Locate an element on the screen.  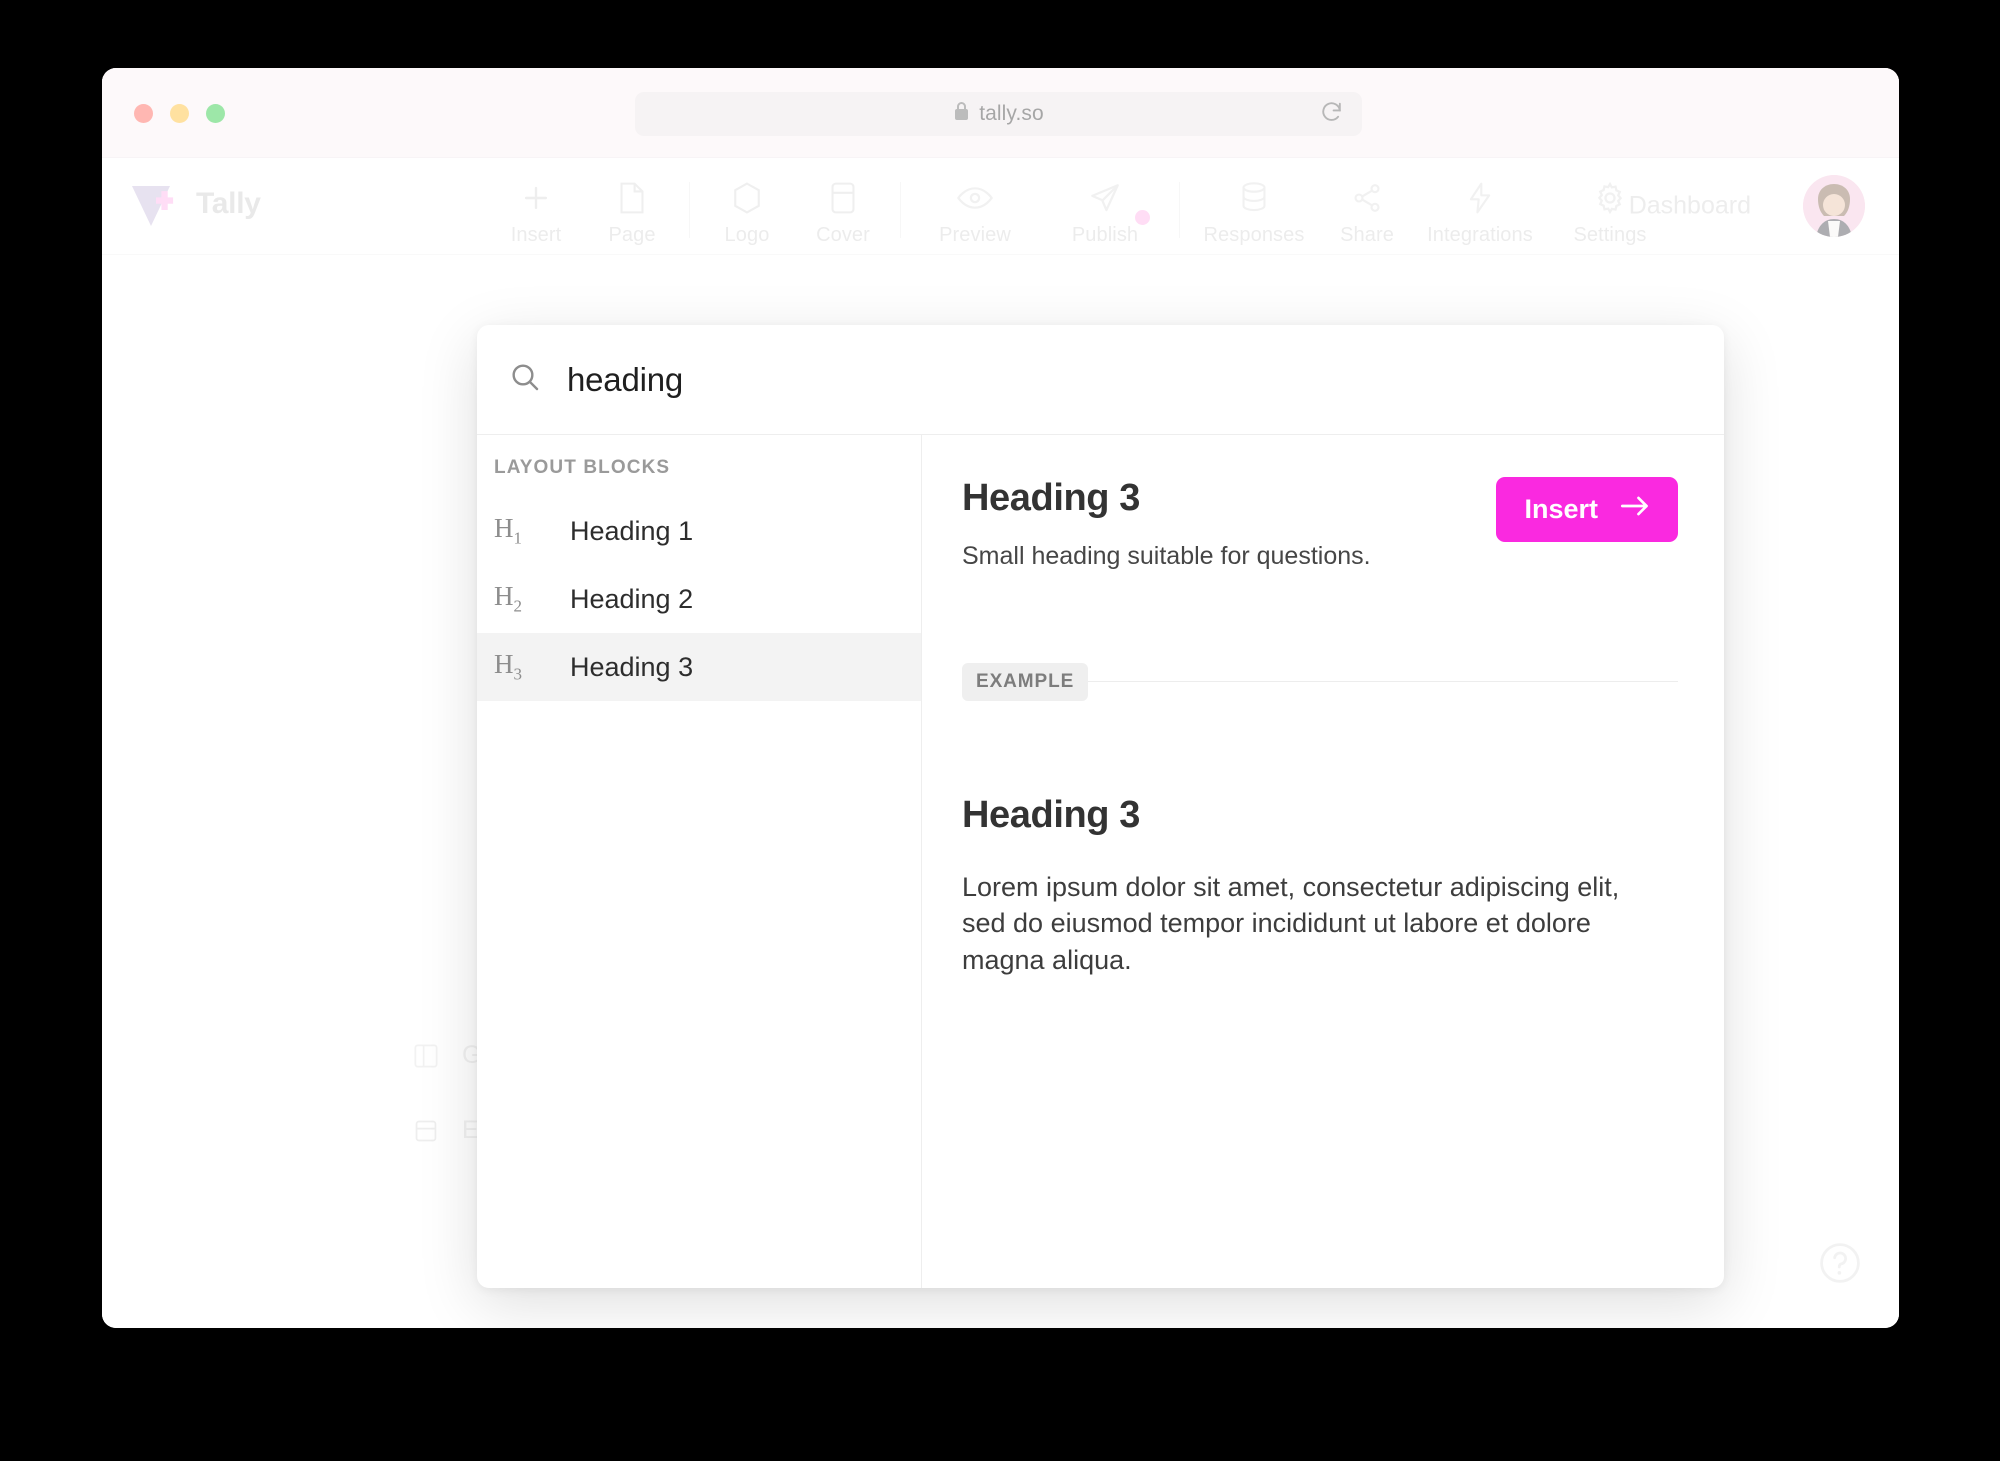
block-item-label: Heading 3 is located at coordinates (632, 666).